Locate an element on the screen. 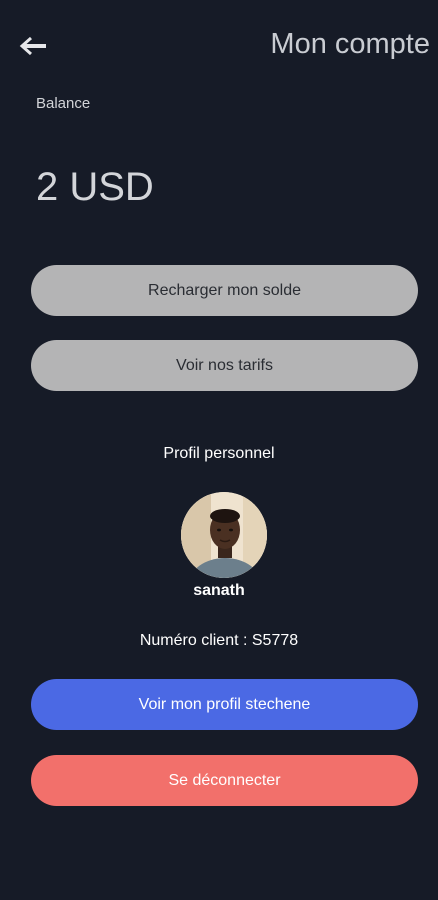  back-button is located at coordinates (33, 46).